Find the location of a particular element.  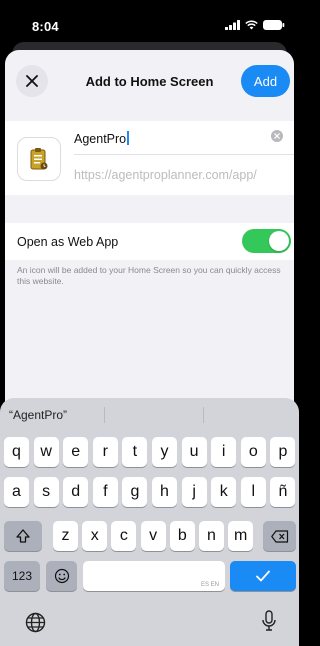

status-time: 8:04 is located at coordinates (45, 26).